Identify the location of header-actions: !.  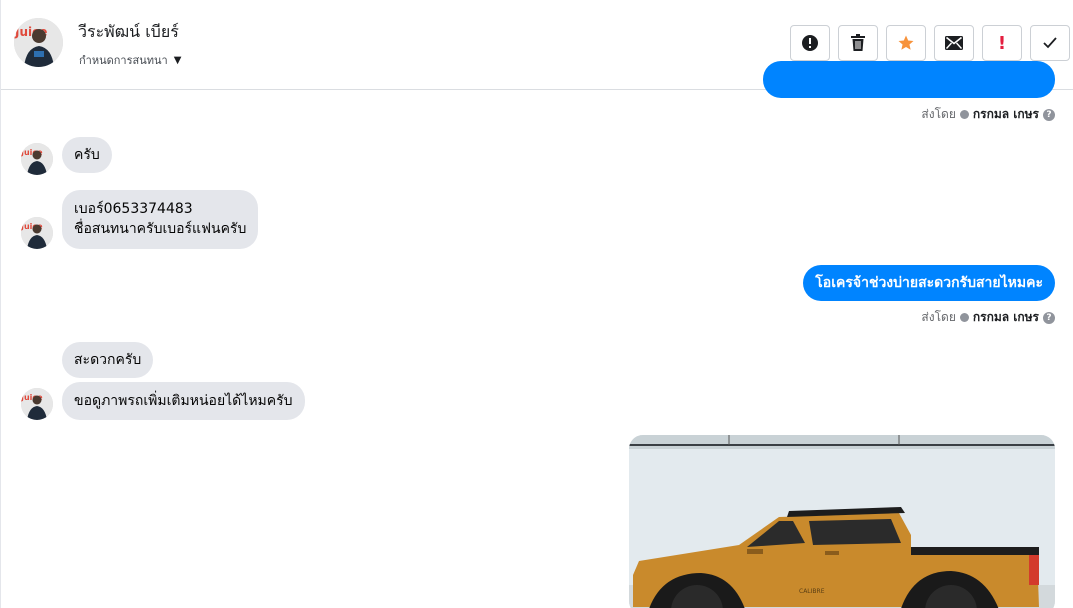
(930, 43).